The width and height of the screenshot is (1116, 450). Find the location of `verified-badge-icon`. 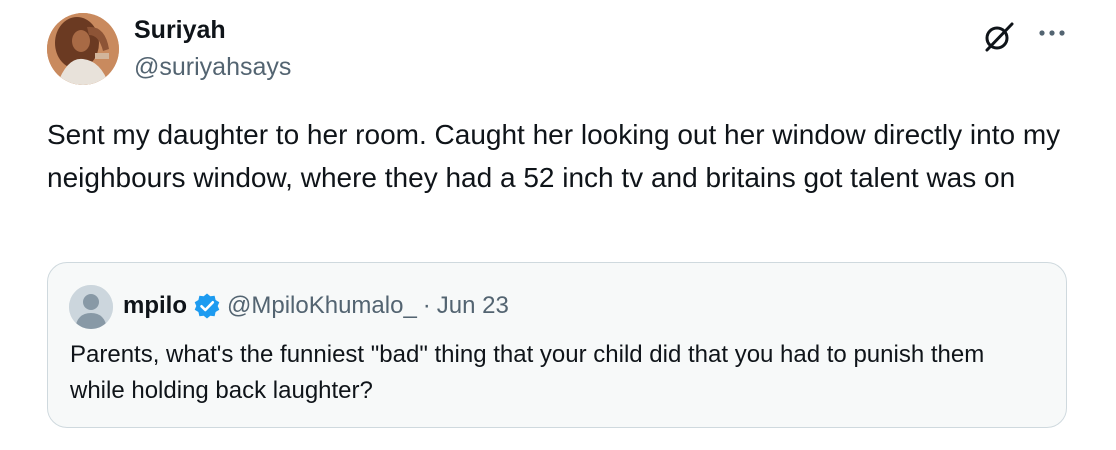

verified-badge-icon is located at coordinates (207, 306).